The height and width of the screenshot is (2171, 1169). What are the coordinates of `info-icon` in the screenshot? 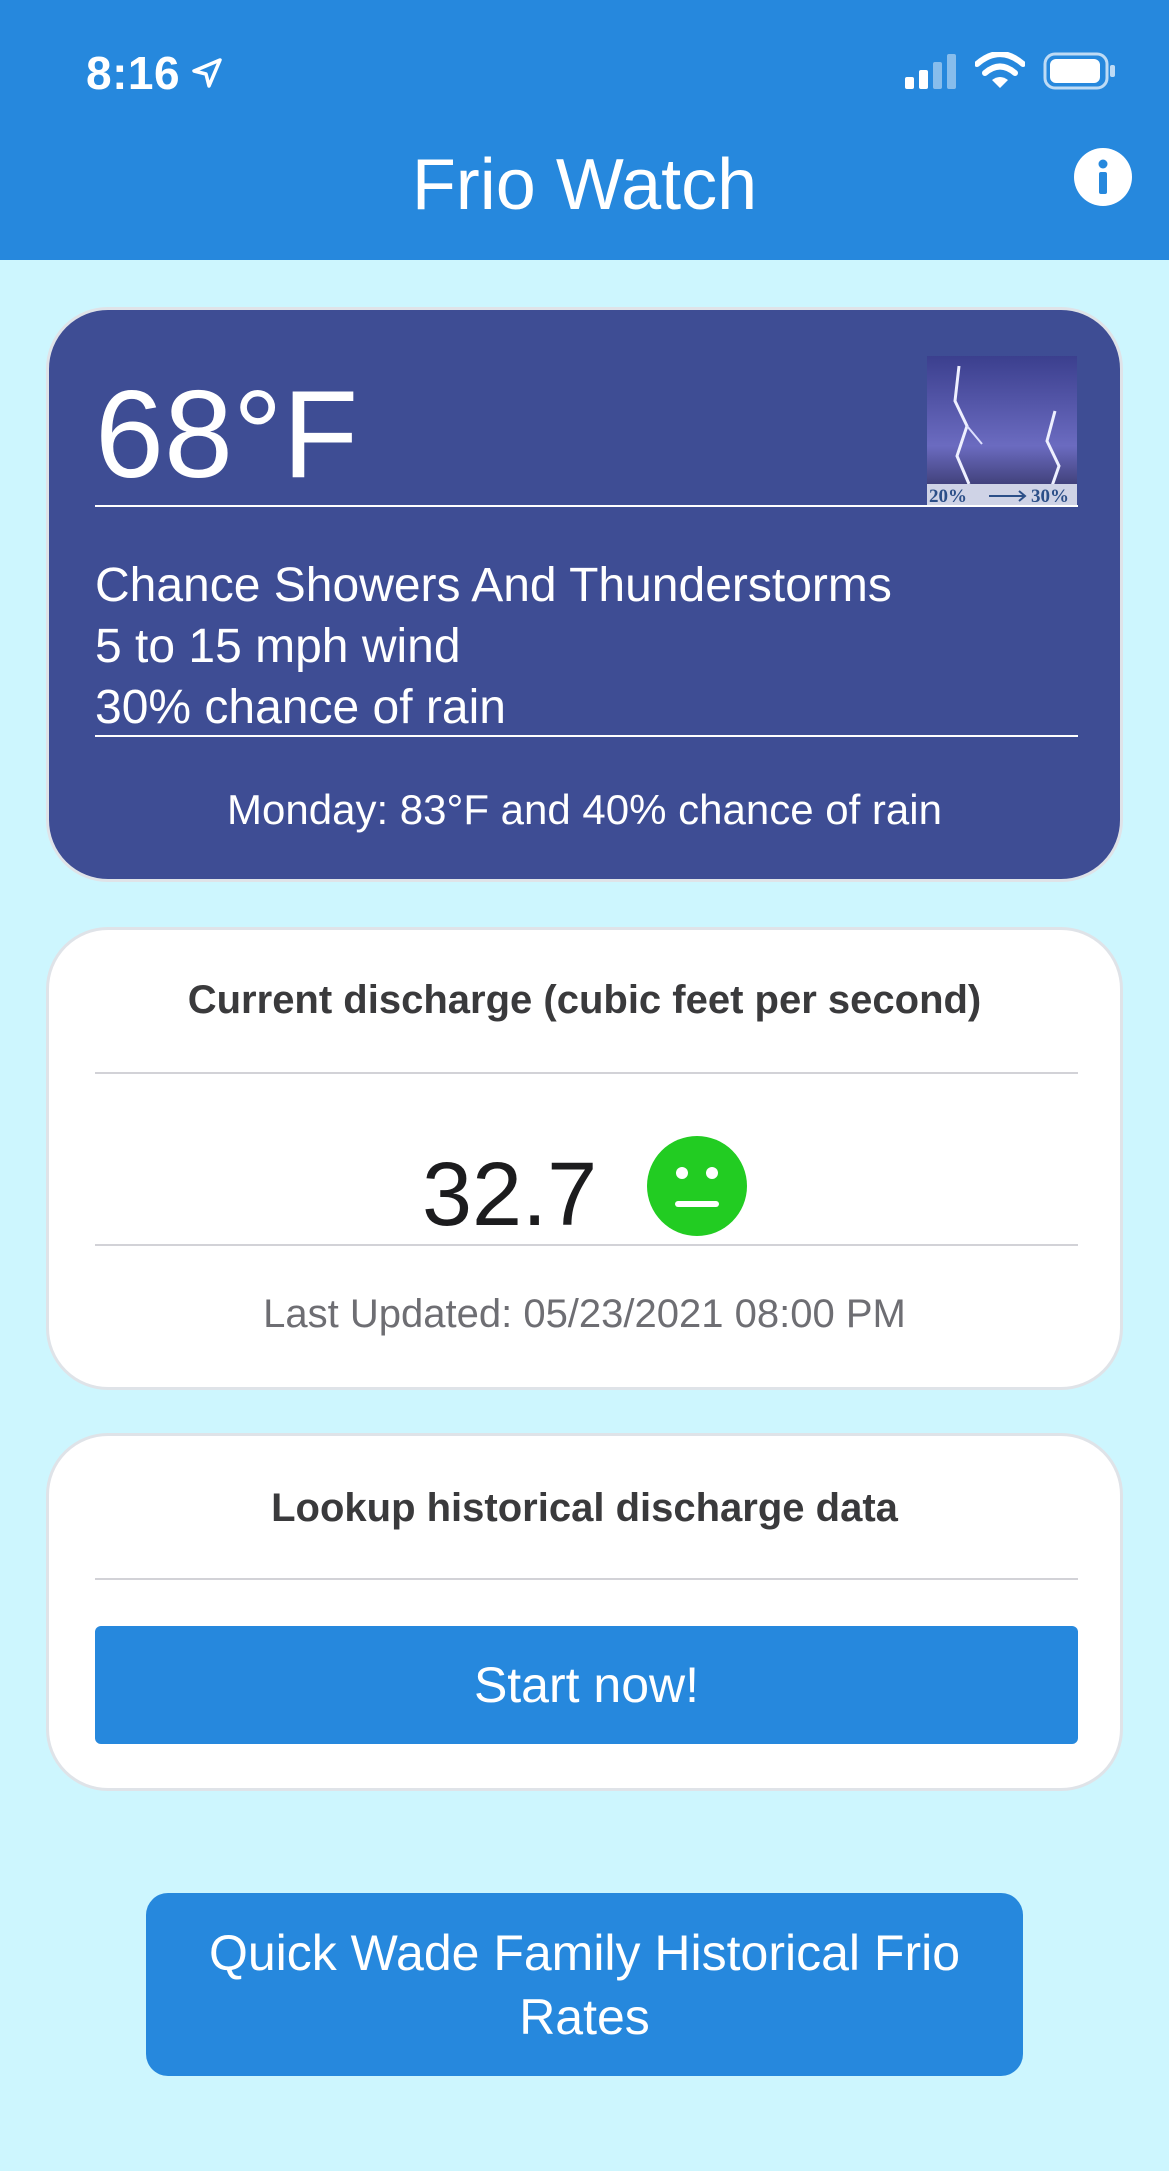 It's located at (1103, 177).